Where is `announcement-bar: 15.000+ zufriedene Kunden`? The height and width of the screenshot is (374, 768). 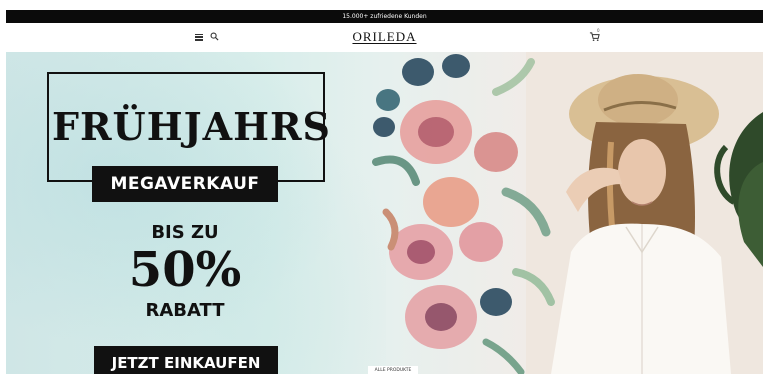 announcement-bar: 15.000+ zufriedene Kunden is located at coordinates (384, 16).